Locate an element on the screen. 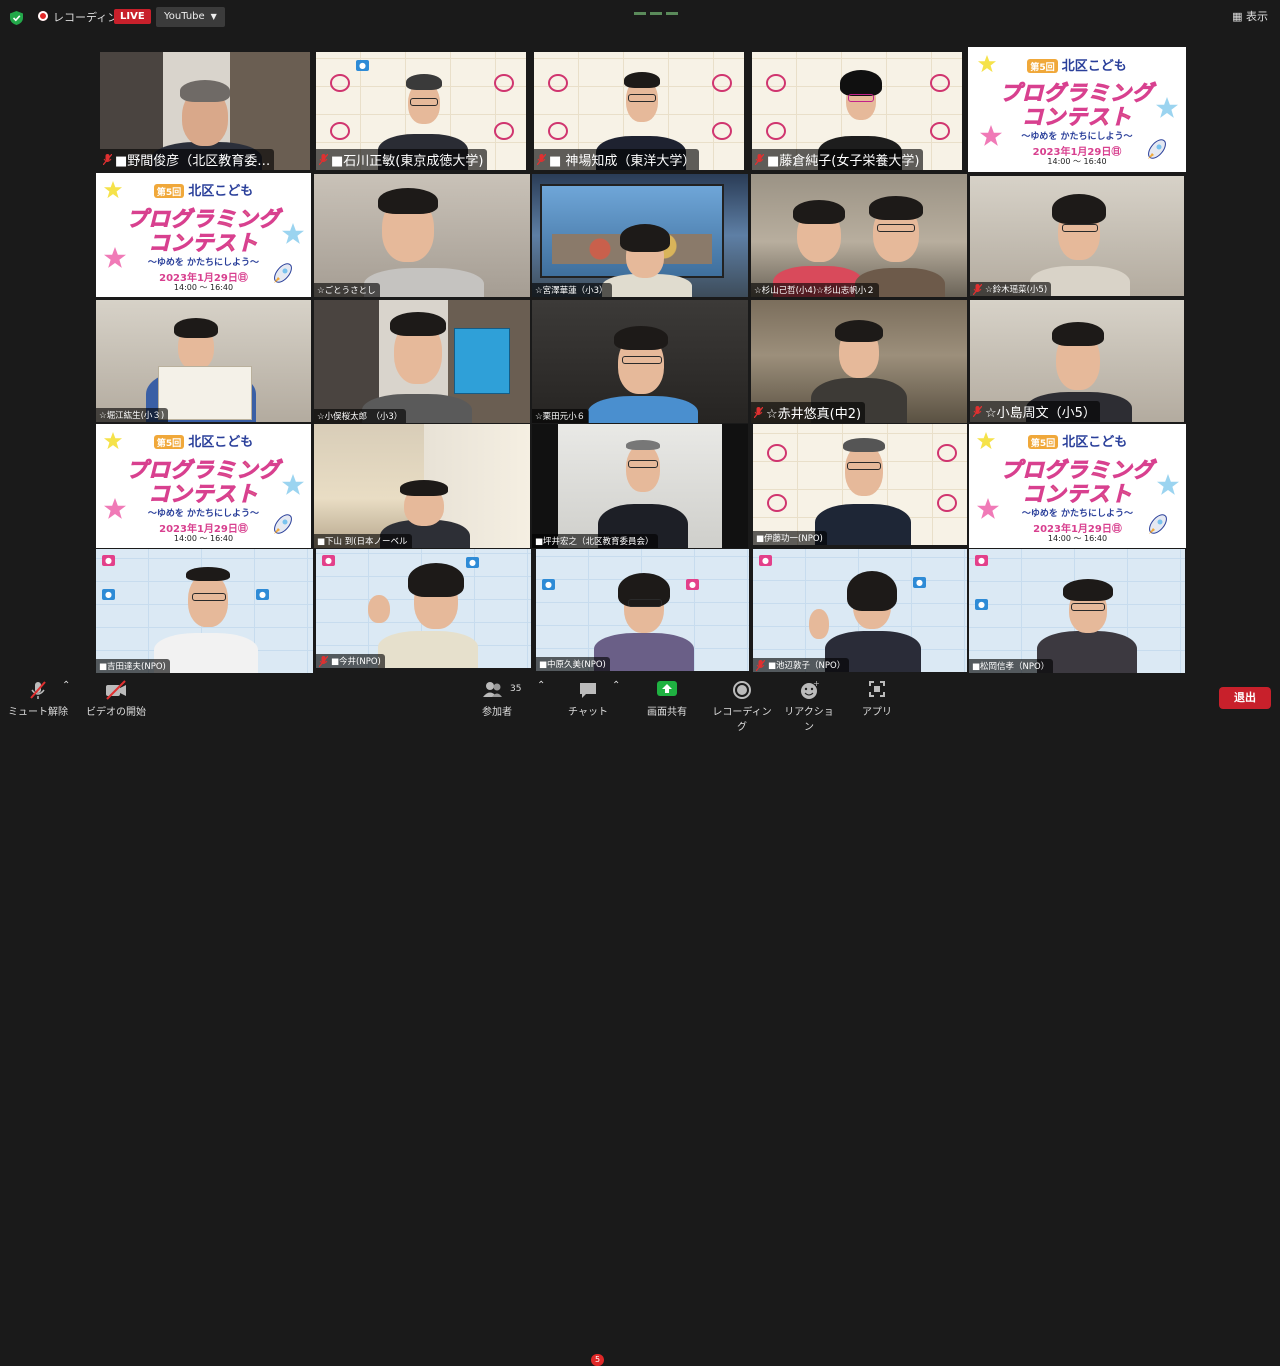 The width and height of the screenshot is (1280, 1366). video-tile: ☆赤井悠真(中2) is located at coordinates (859, 361).